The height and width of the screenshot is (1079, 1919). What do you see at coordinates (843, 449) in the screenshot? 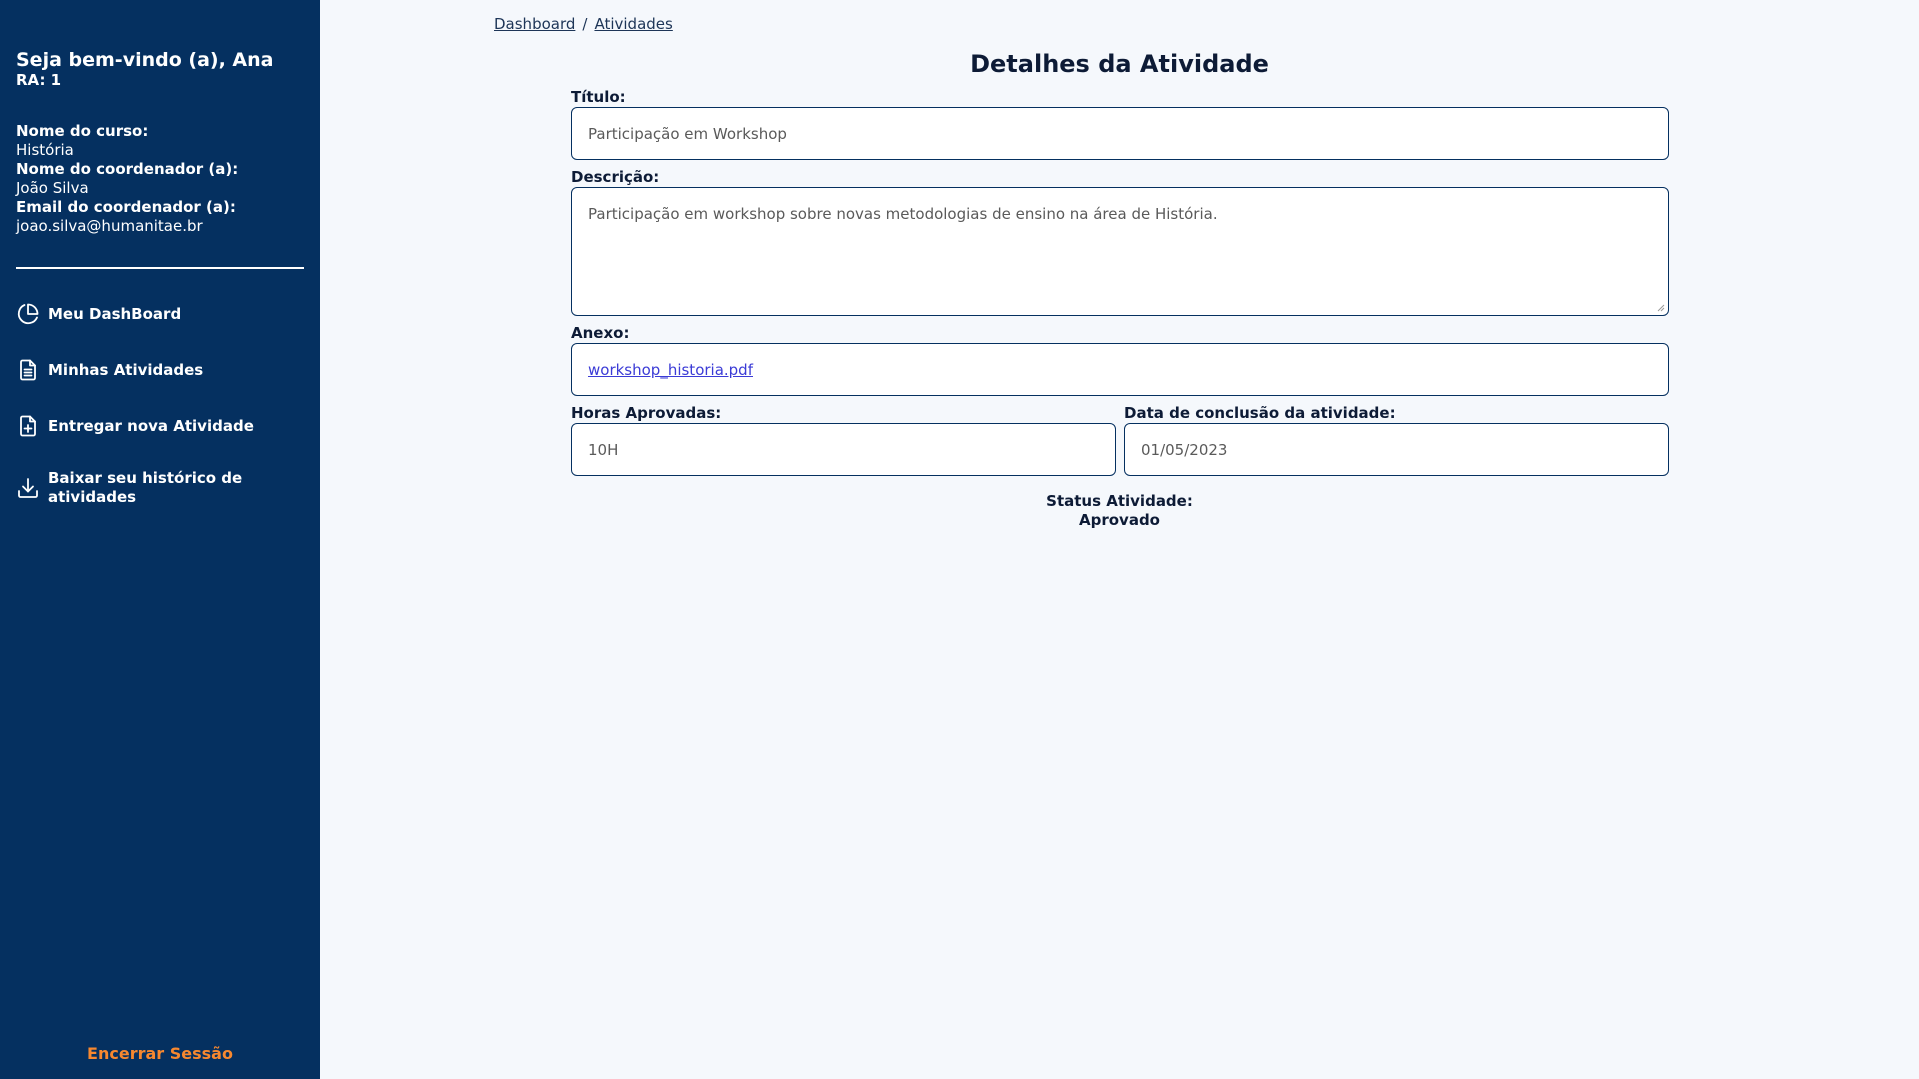
I see `horas-field: 10H` at bounding box center [843, 449].